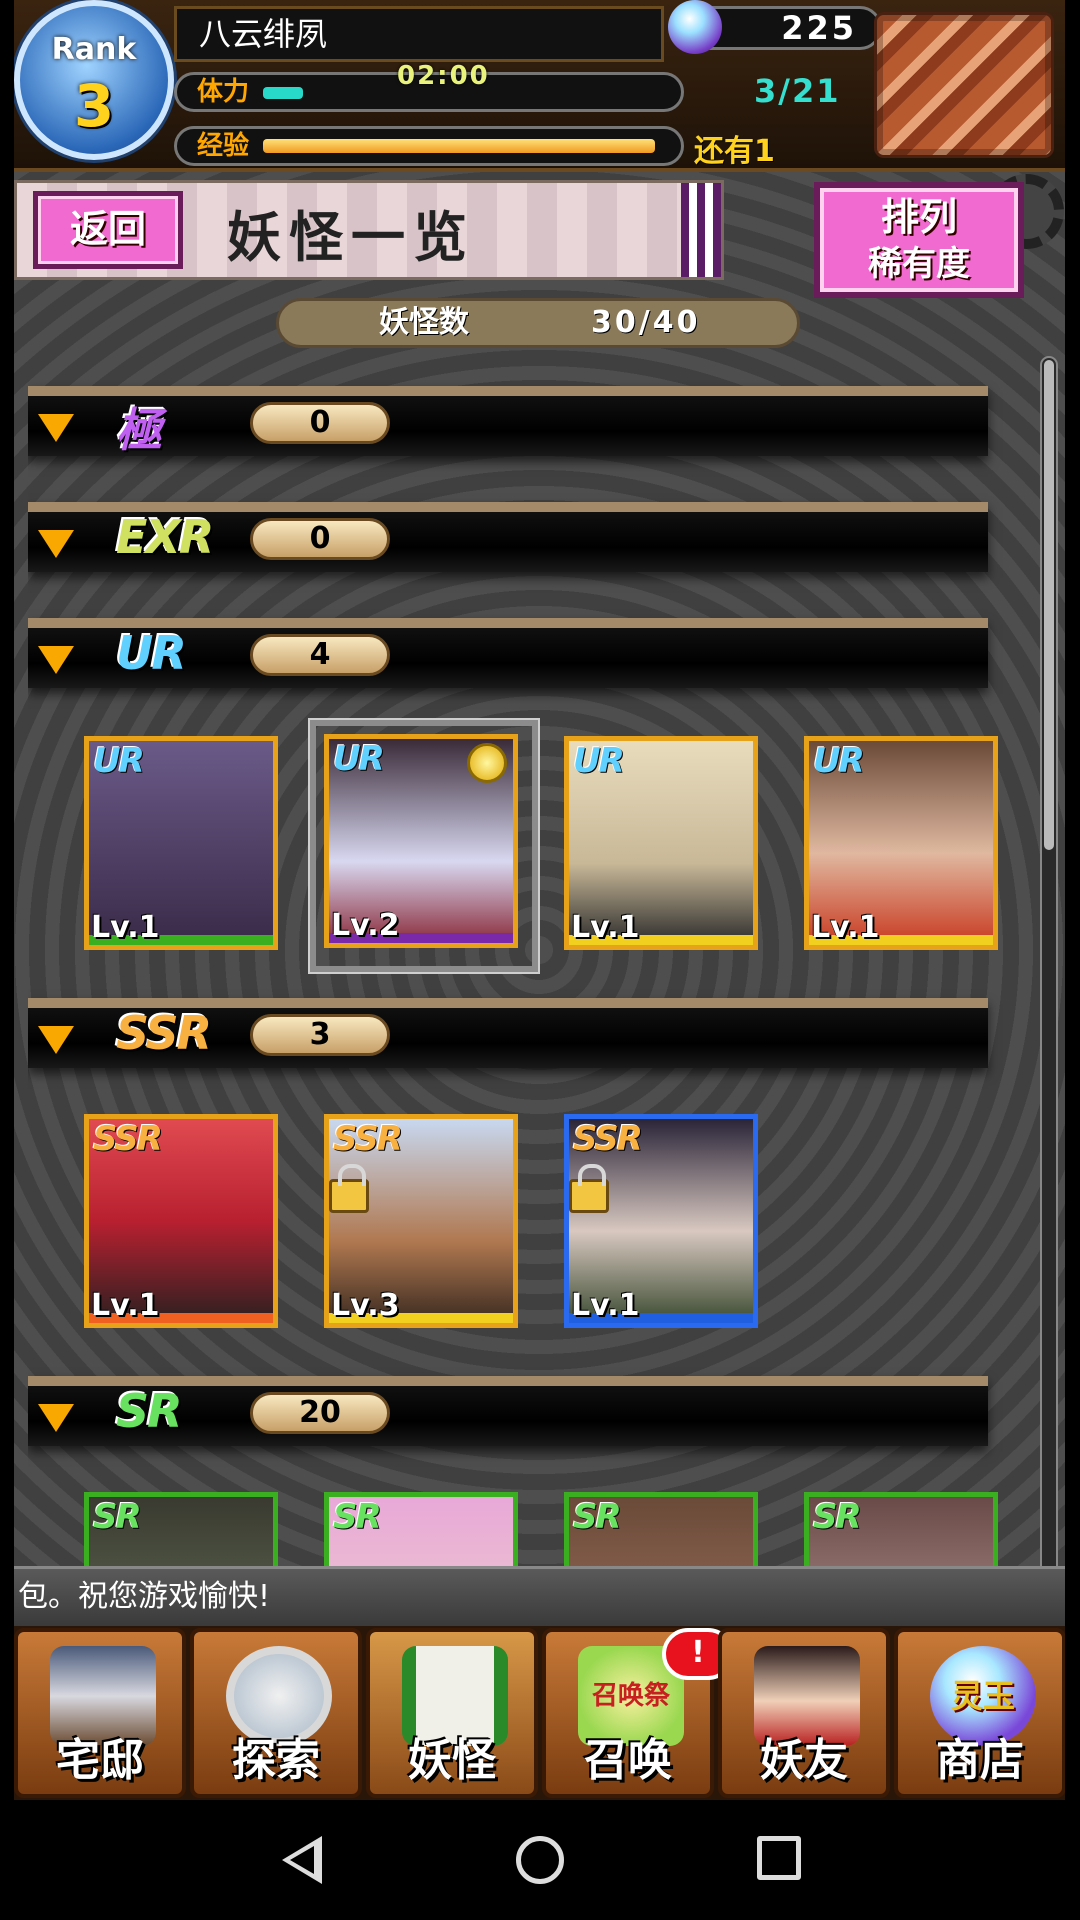 The image size is (1080, 1920). What do you see at coordinates (452, 1760) in the screenshot?
I see `nav-label: 妖怪` at bounding box center [452, 1760].